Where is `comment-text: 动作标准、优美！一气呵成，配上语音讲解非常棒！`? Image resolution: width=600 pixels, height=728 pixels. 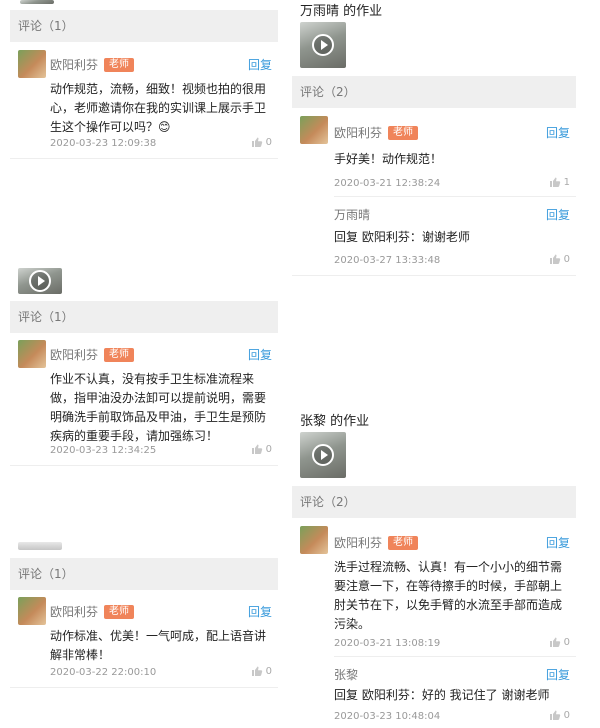
comment-text: 动作标准、优美！一气呵成，配上语音讲解非常棒！ is located at coordinates (158, 645).